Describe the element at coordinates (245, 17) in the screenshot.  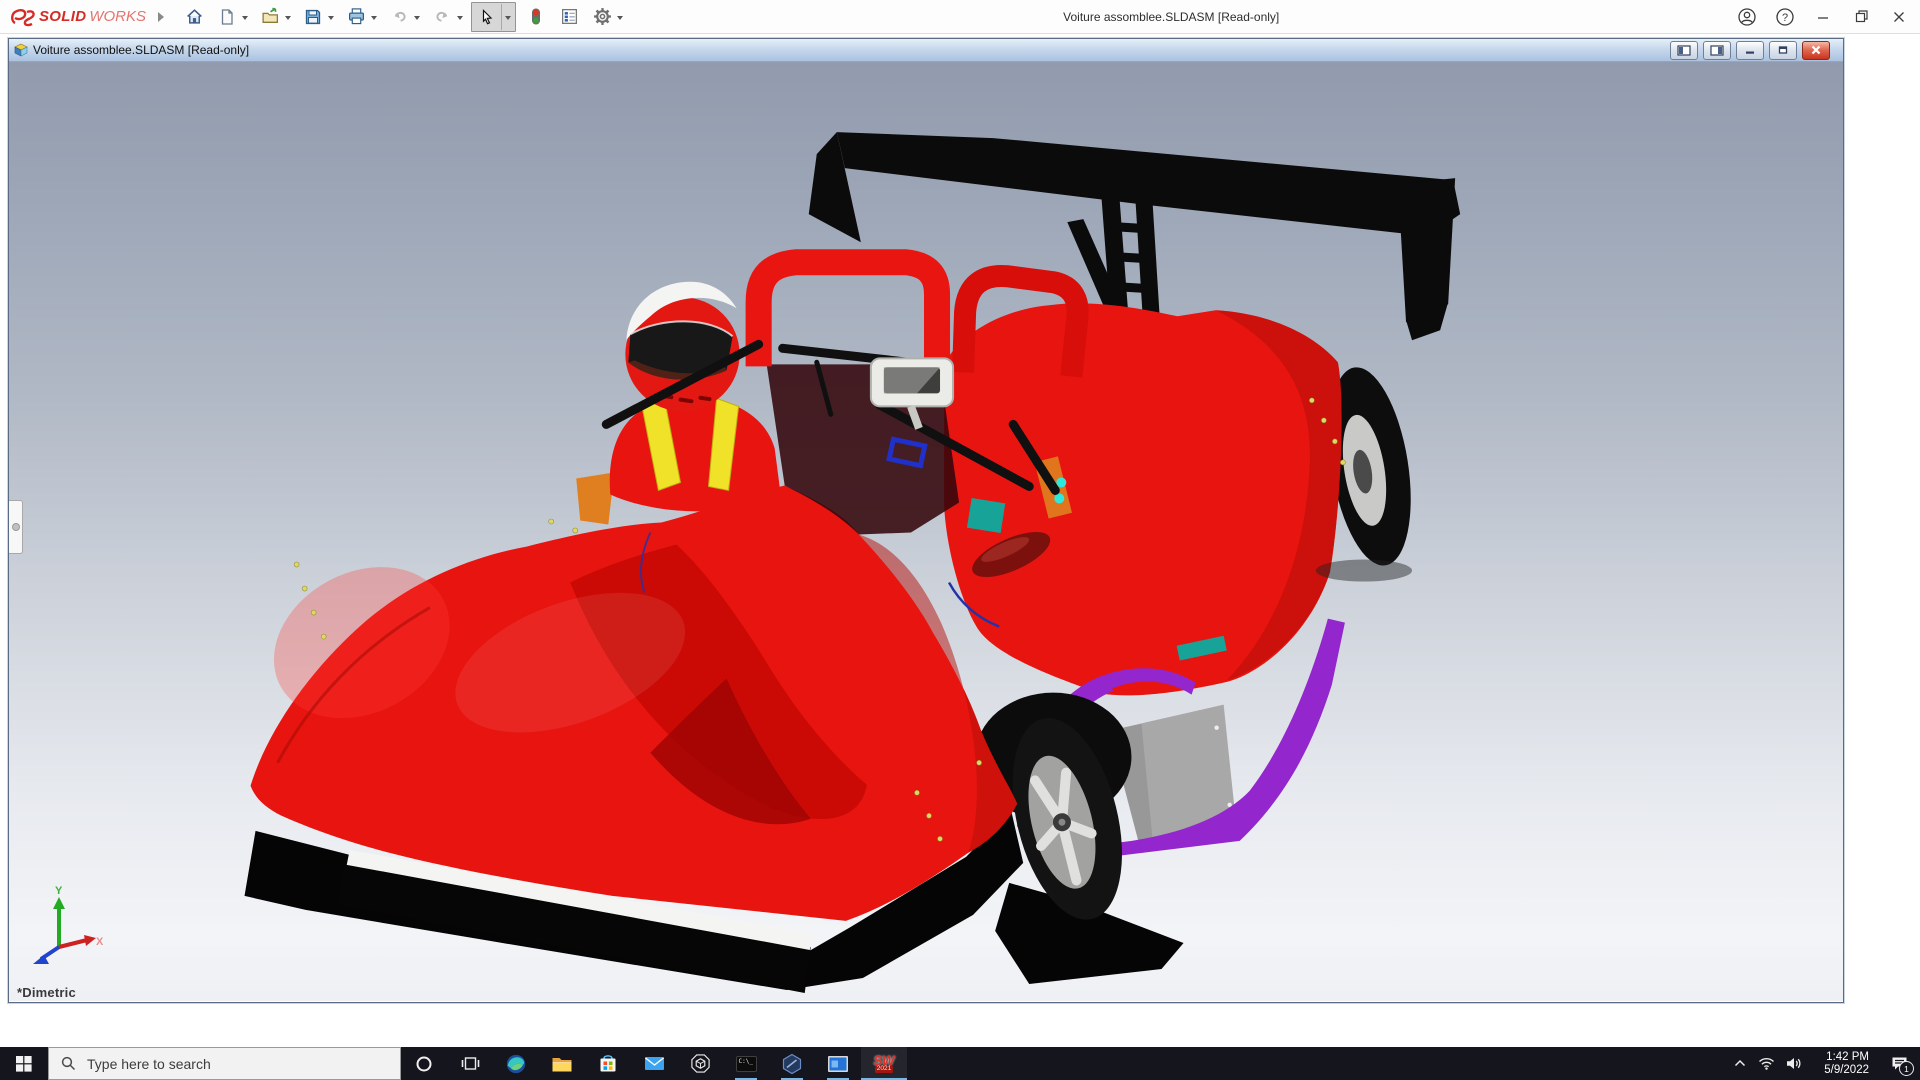
I see `new-document-caret-icon` at that location.